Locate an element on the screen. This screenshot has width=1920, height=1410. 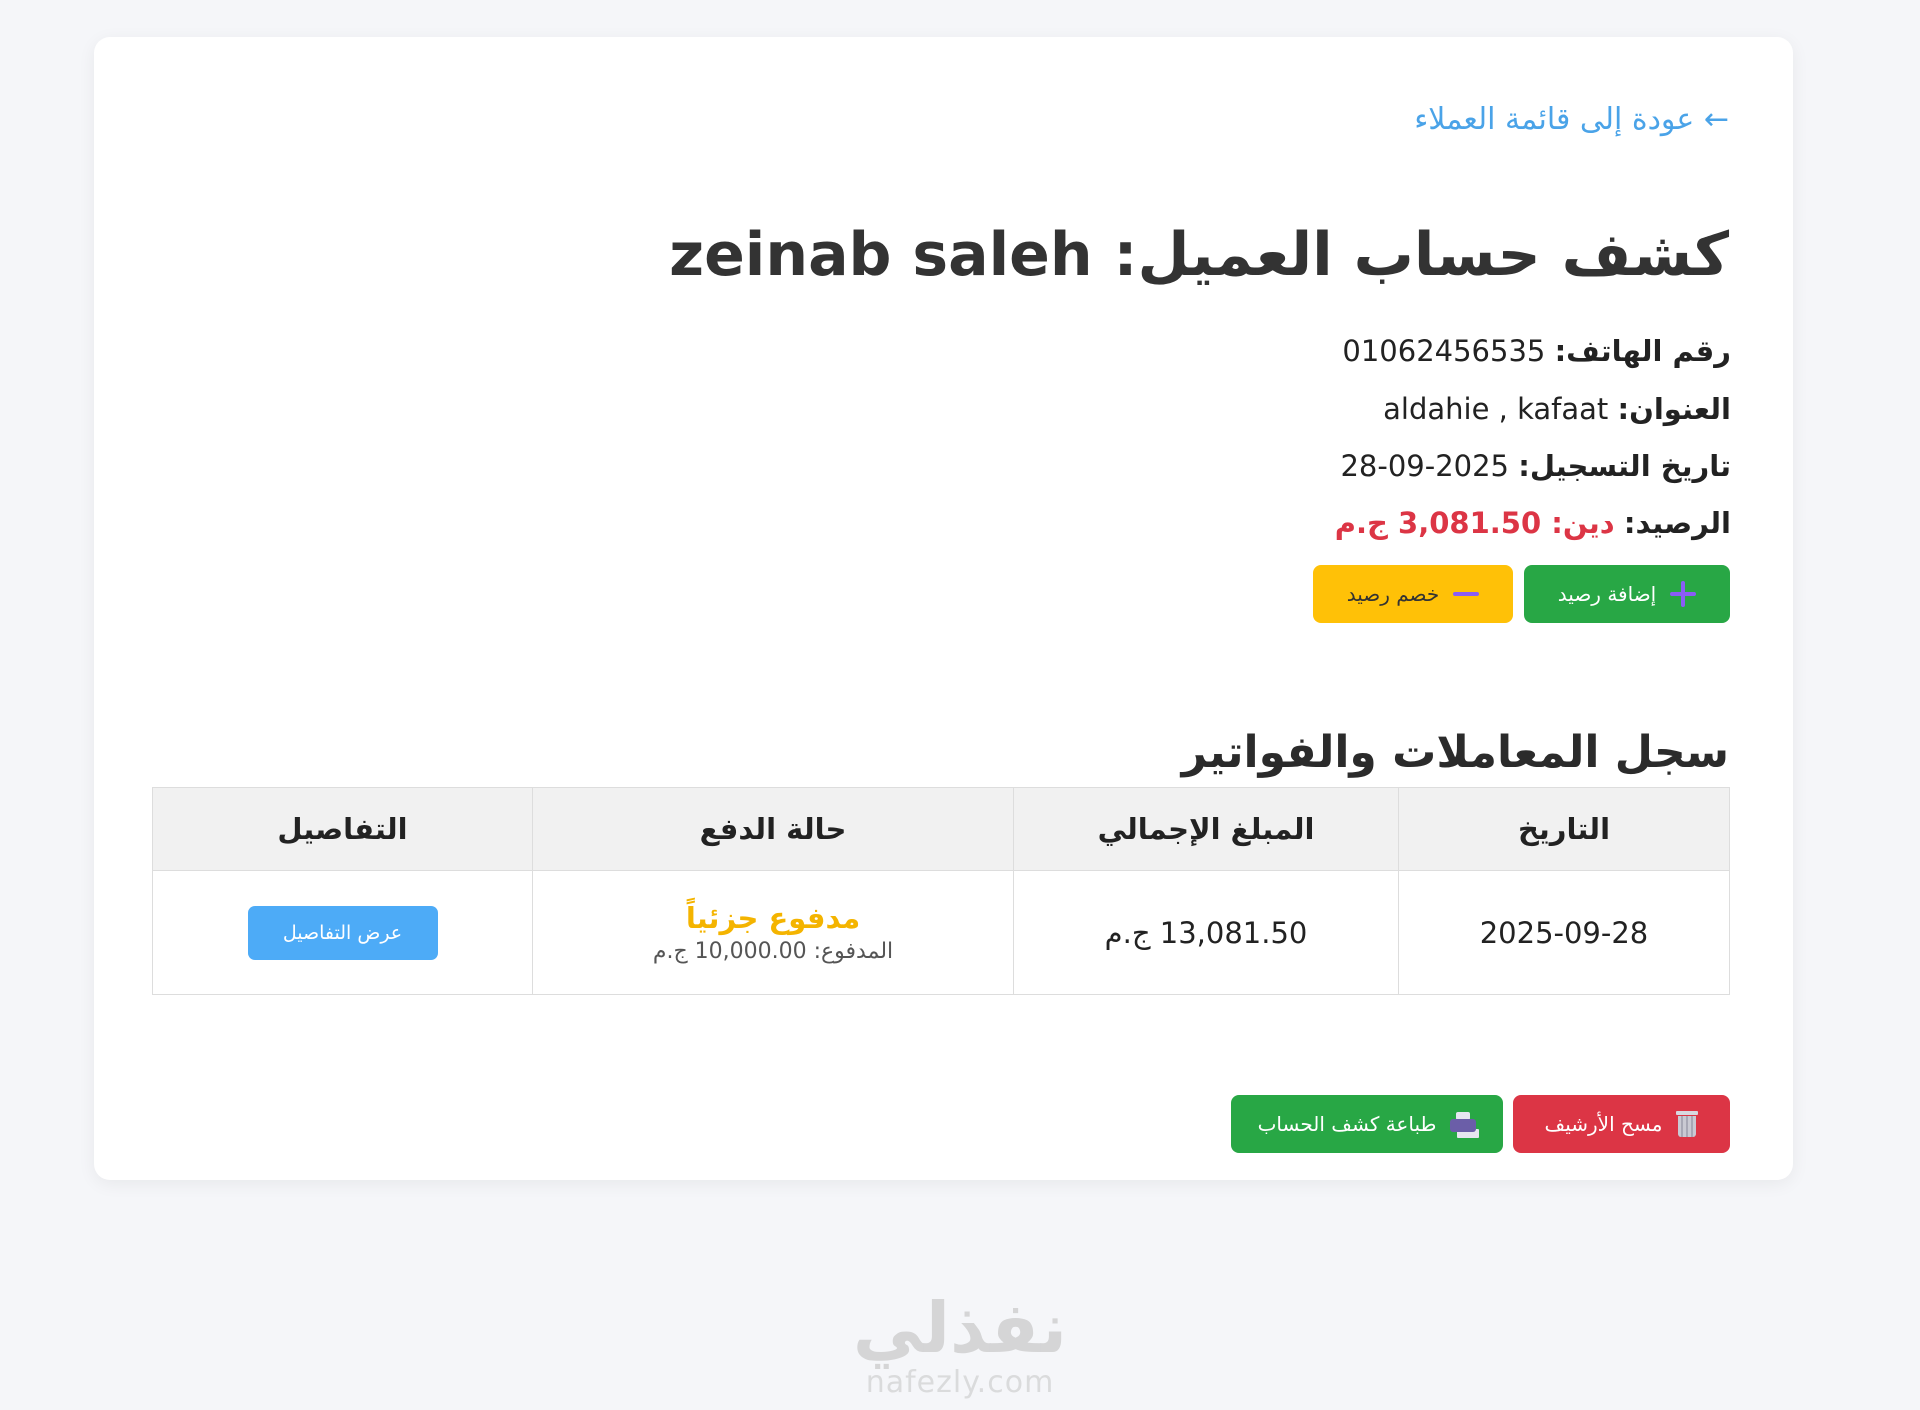
registration-date-value: 28-09-2025 is located at coordinates (1425, 466).